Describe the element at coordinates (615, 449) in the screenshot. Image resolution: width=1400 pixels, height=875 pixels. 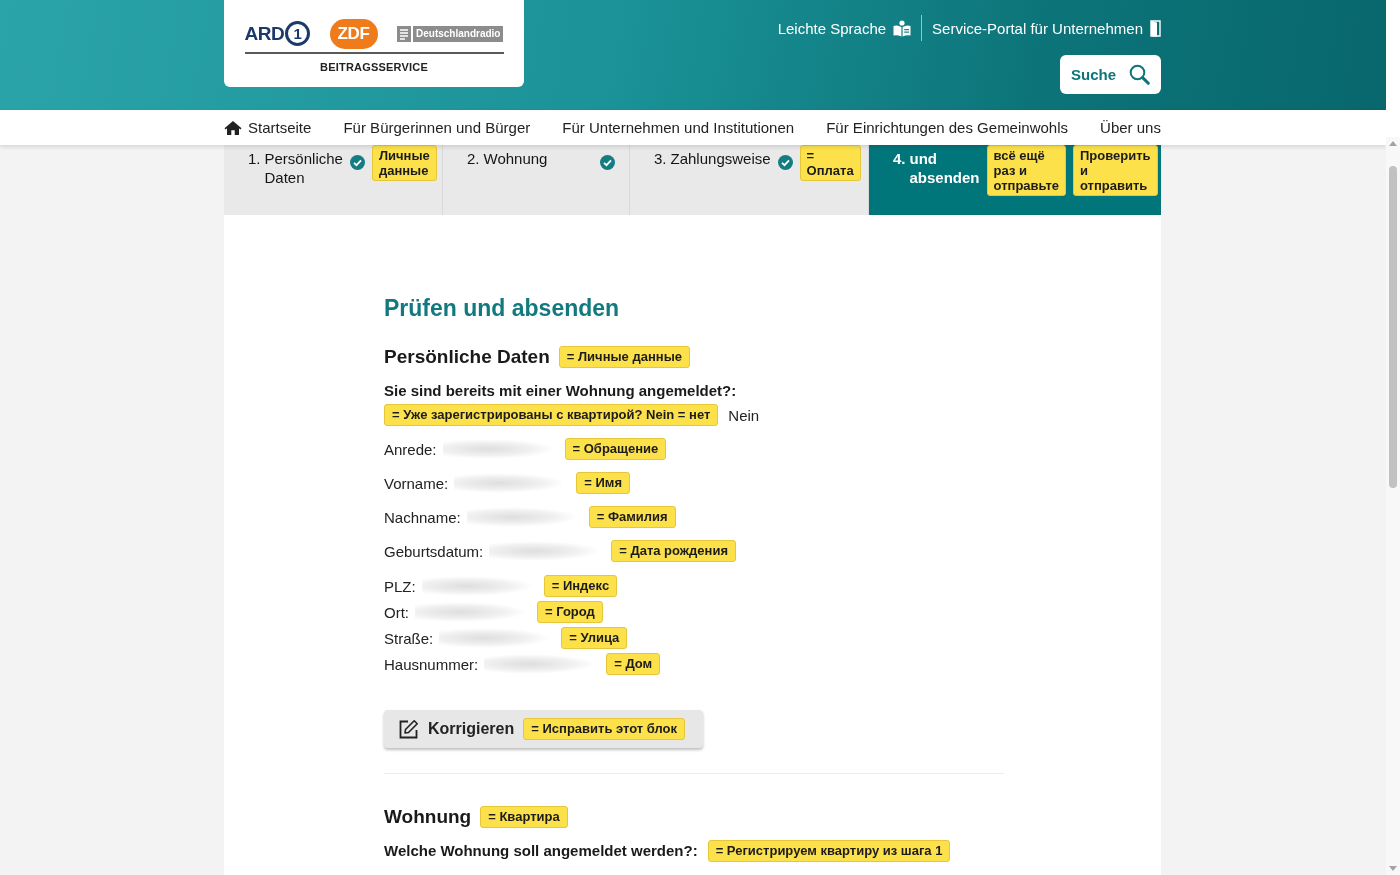
I see `translation-note: = Обращение` at that location.